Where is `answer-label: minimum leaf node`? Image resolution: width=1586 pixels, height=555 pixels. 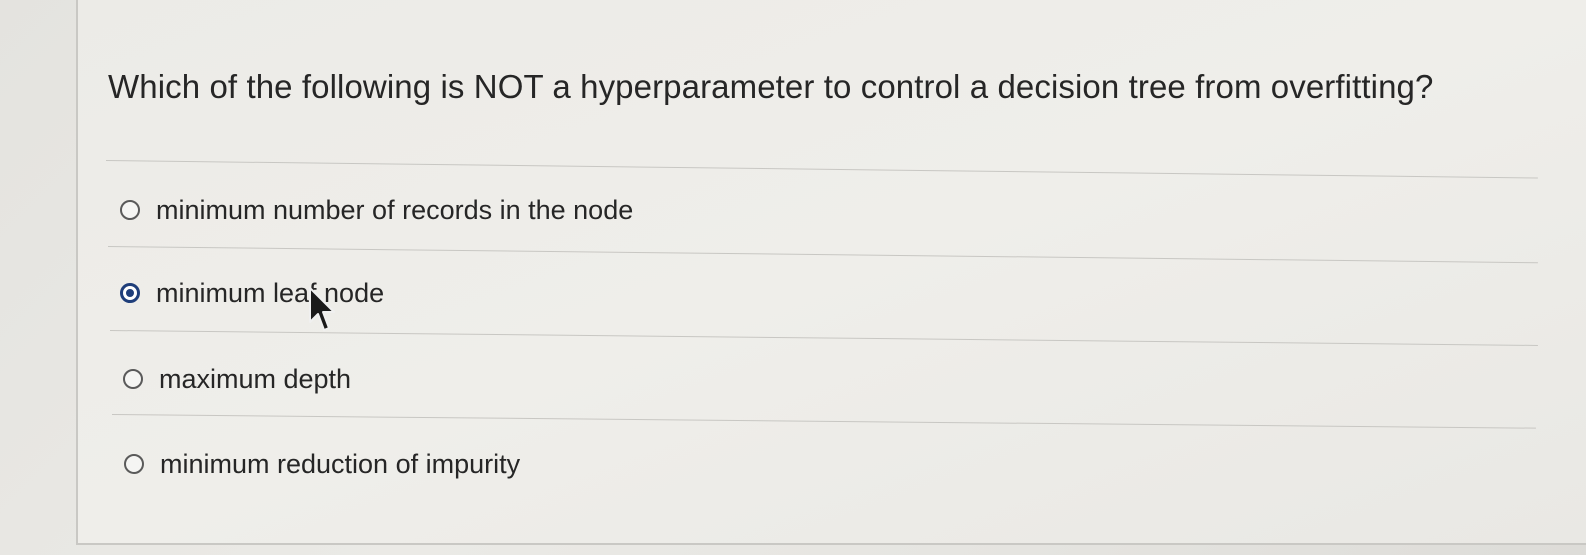 answer-label: minimum leaf node is located at coordinates (270, 292).